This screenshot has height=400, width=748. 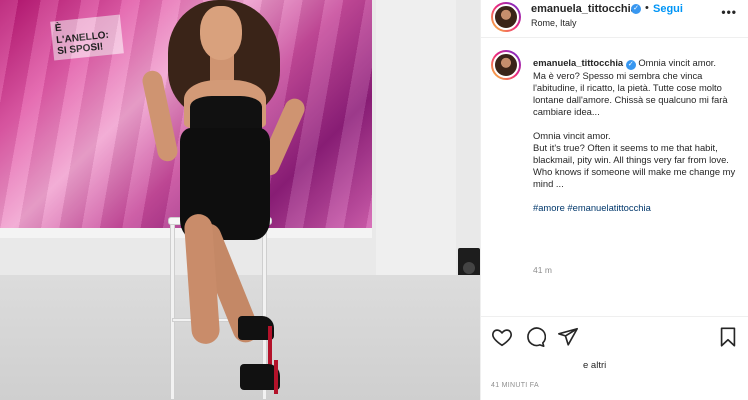 What do you see at coordinates (416, 137) in the screenshot?
I see `studio-pillar` at bounding box center [416, 137].